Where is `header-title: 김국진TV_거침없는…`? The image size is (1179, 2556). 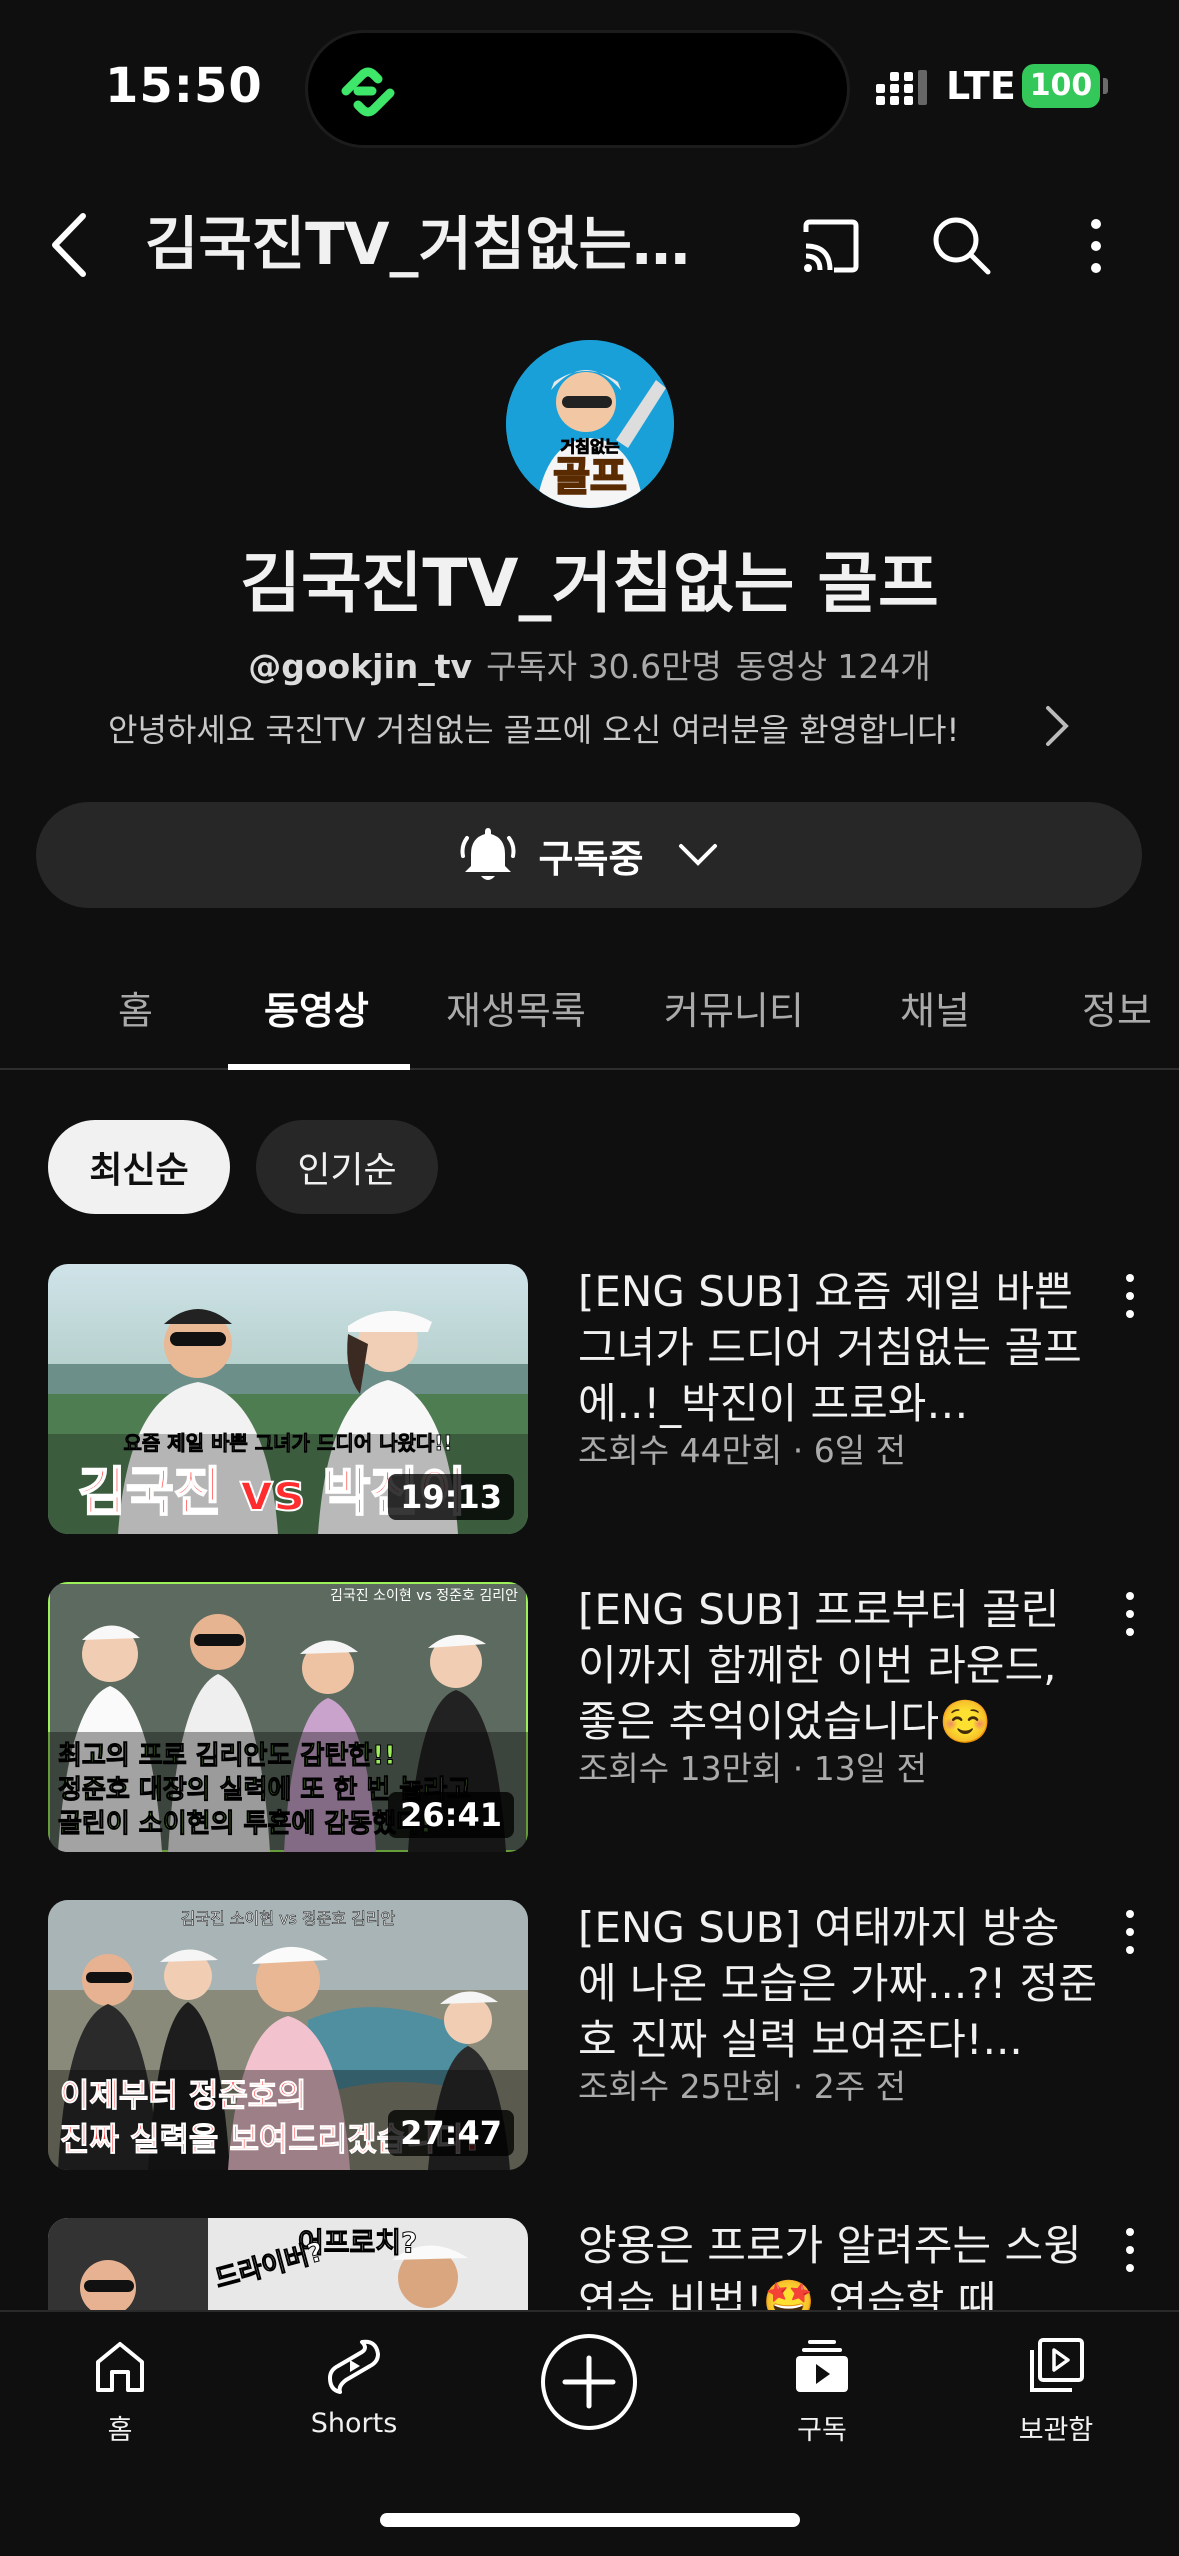 header-title: 김국진TV_거침없는… is located at coordinates (417, 244).